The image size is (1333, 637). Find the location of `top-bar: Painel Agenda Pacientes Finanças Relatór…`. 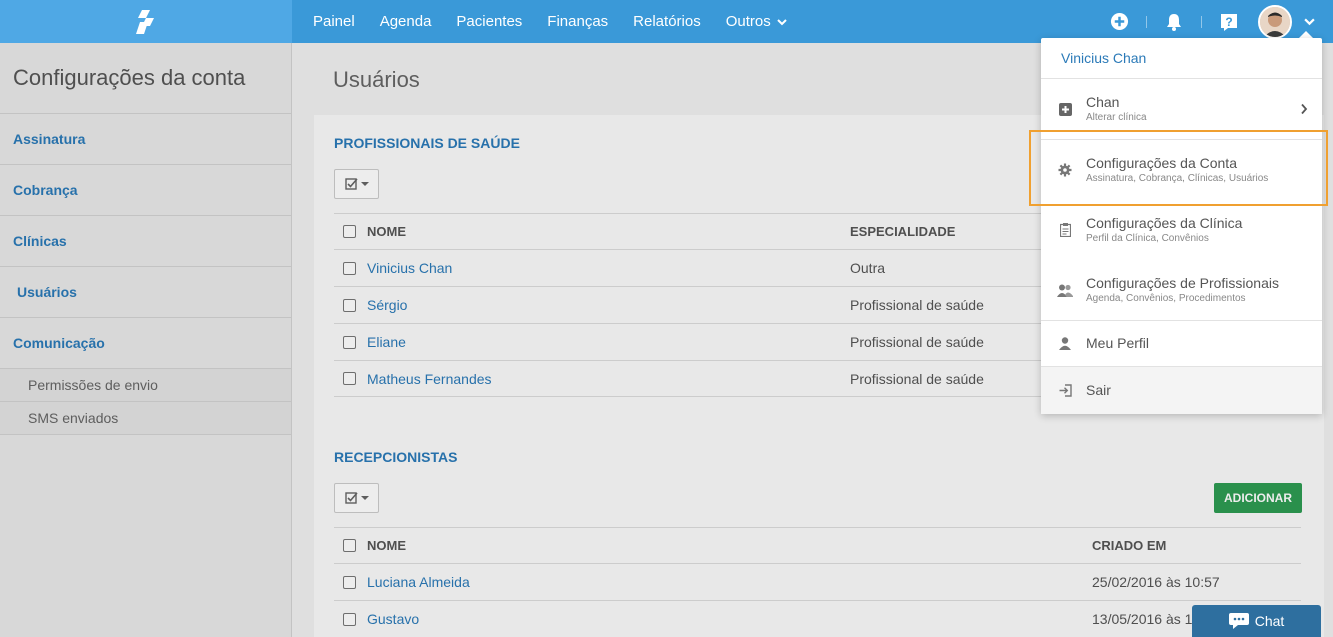

top-bar: Painel Agenda Pacientes Finanças Relatór… is located at coordinates (666, 21).